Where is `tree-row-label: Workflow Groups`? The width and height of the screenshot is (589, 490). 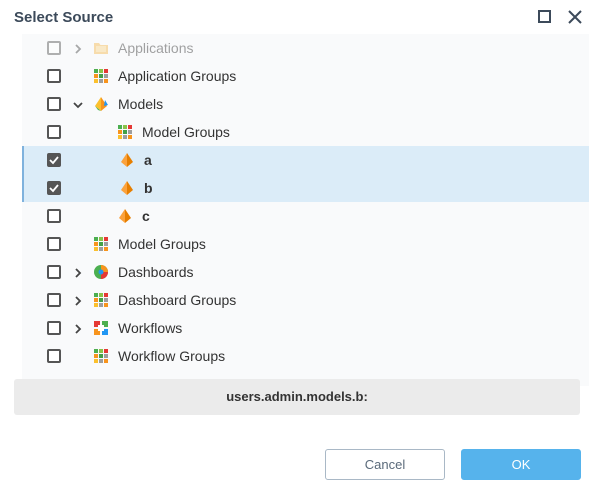 tree-row-label: Workflow Groups is located at coordinates (172, 356).